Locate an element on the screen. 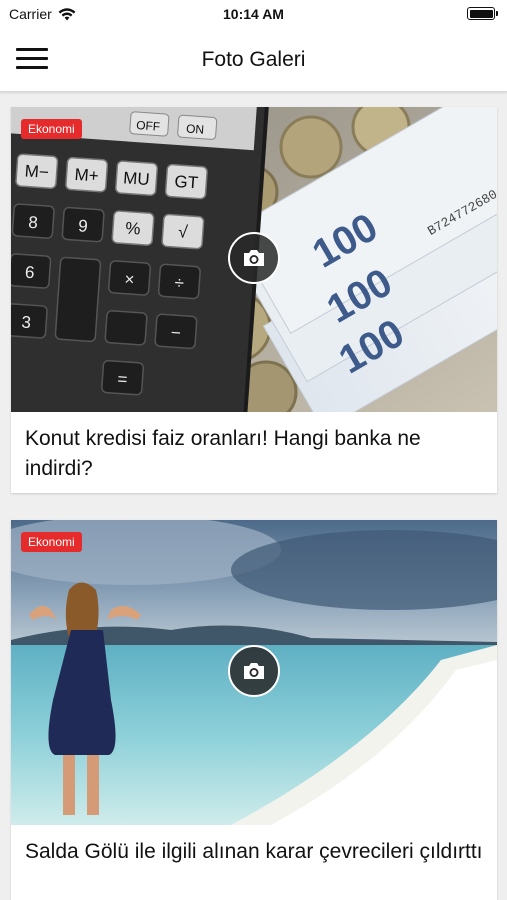 This screenshot has height=900, width=507. status-bar: Carrier 10:14 AM is located at coordinates (253, 14).